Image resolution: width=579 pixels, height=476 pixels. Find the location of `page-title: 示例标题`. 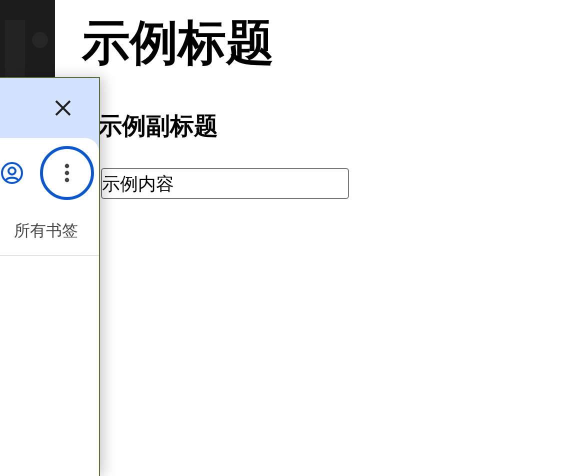

page-title: 示例标题 is located at coordinates (178, 44).